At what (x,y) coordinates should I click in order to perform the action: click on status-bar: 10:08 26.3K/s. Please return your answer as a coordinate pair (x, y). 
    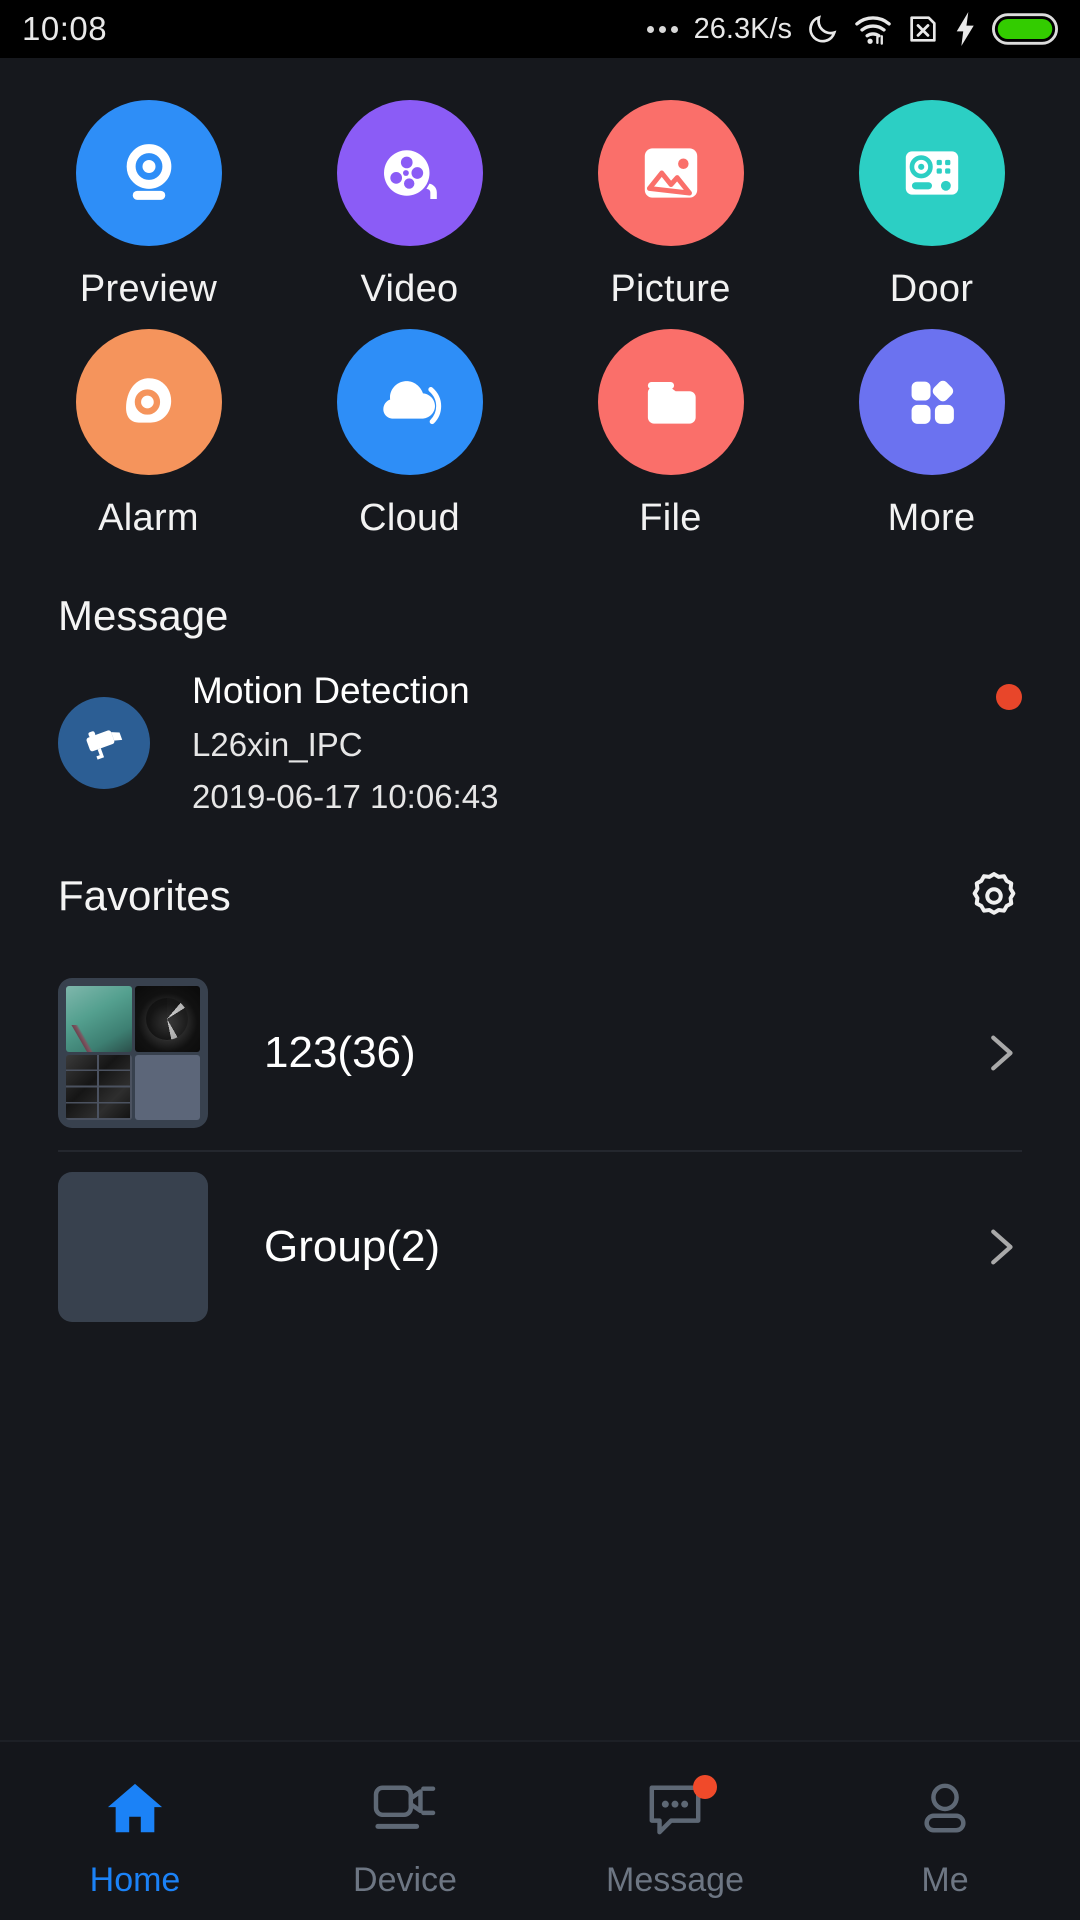
    Looking at the image, I should click on (540, 29).